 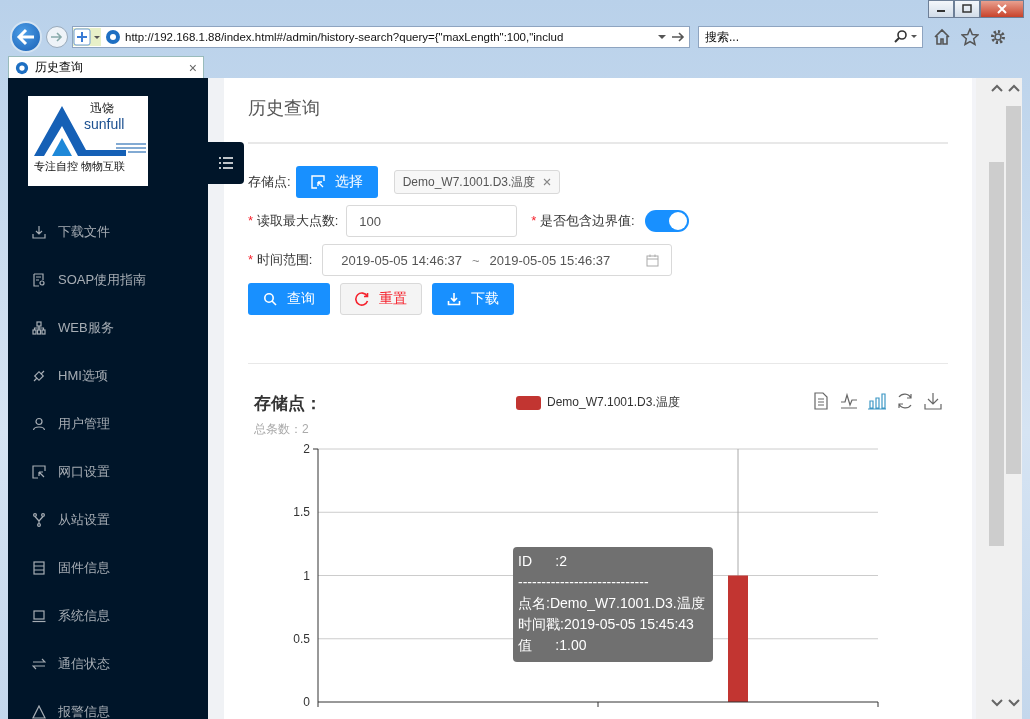 I want to click on back-arrow-icon, so click(x=26, y=37).